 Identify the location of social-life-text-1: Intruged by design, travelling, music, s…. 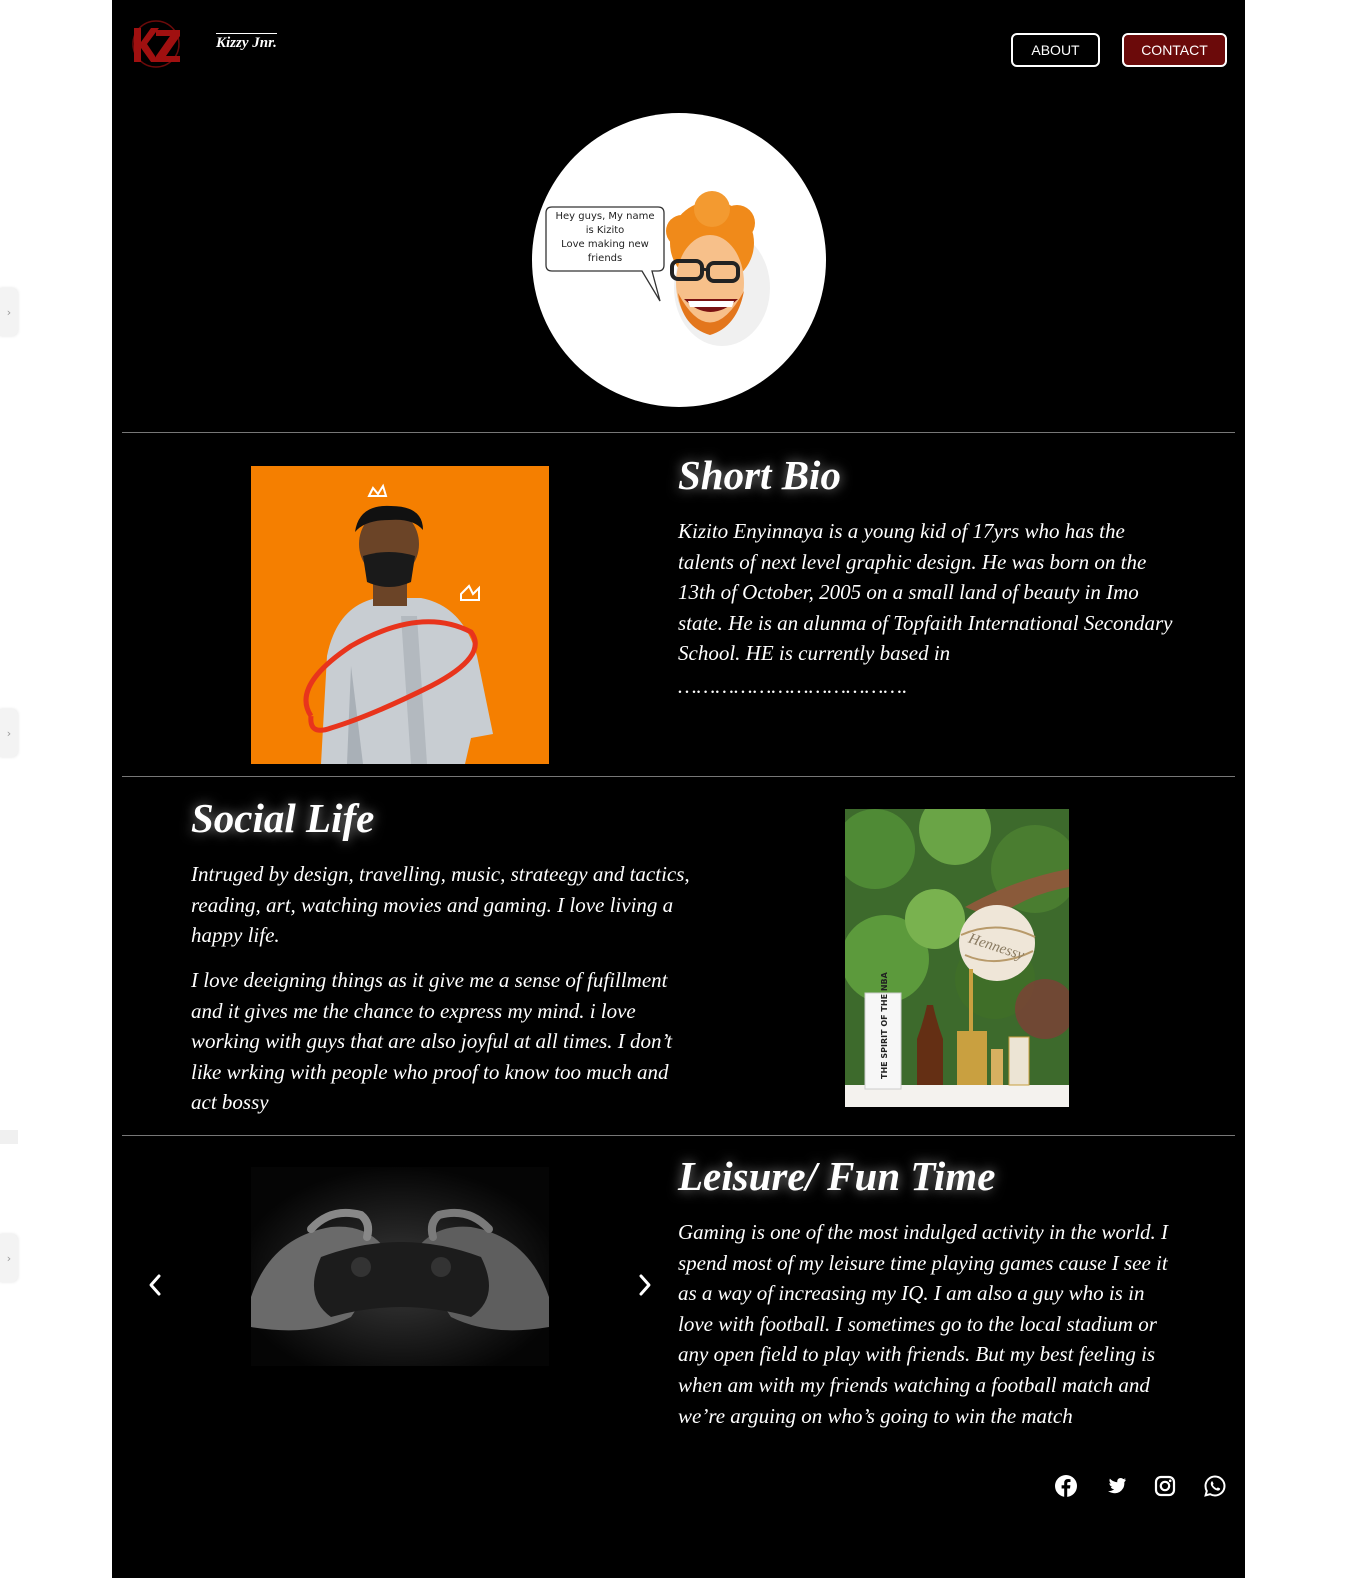
(440, 905).